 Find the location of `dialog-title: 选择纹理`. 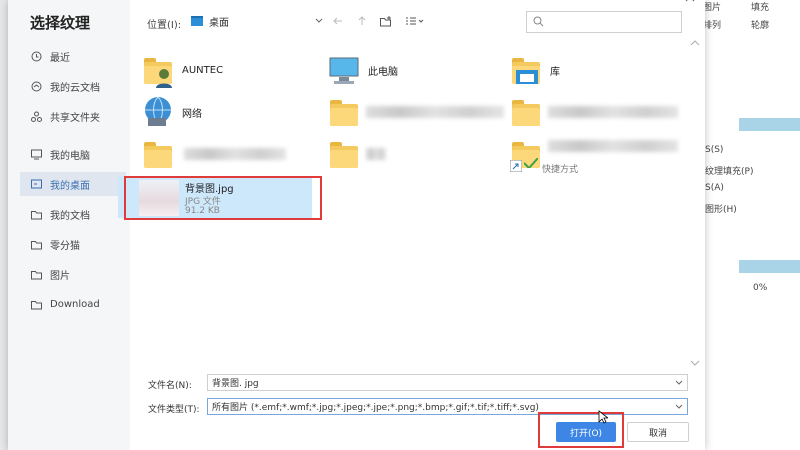

dialog-title: 选择纹理 is located at coordinates (60, 23).